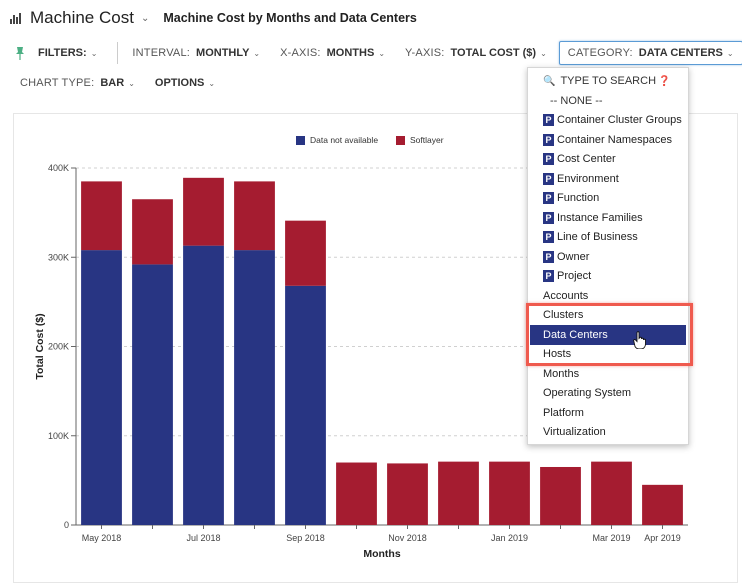 This screenshot has width=742, height=587. What do you see at coordinates (561, 373) in the screenshot?
I see `dropdown-item-label: Months` at bounding box center [561, 373].